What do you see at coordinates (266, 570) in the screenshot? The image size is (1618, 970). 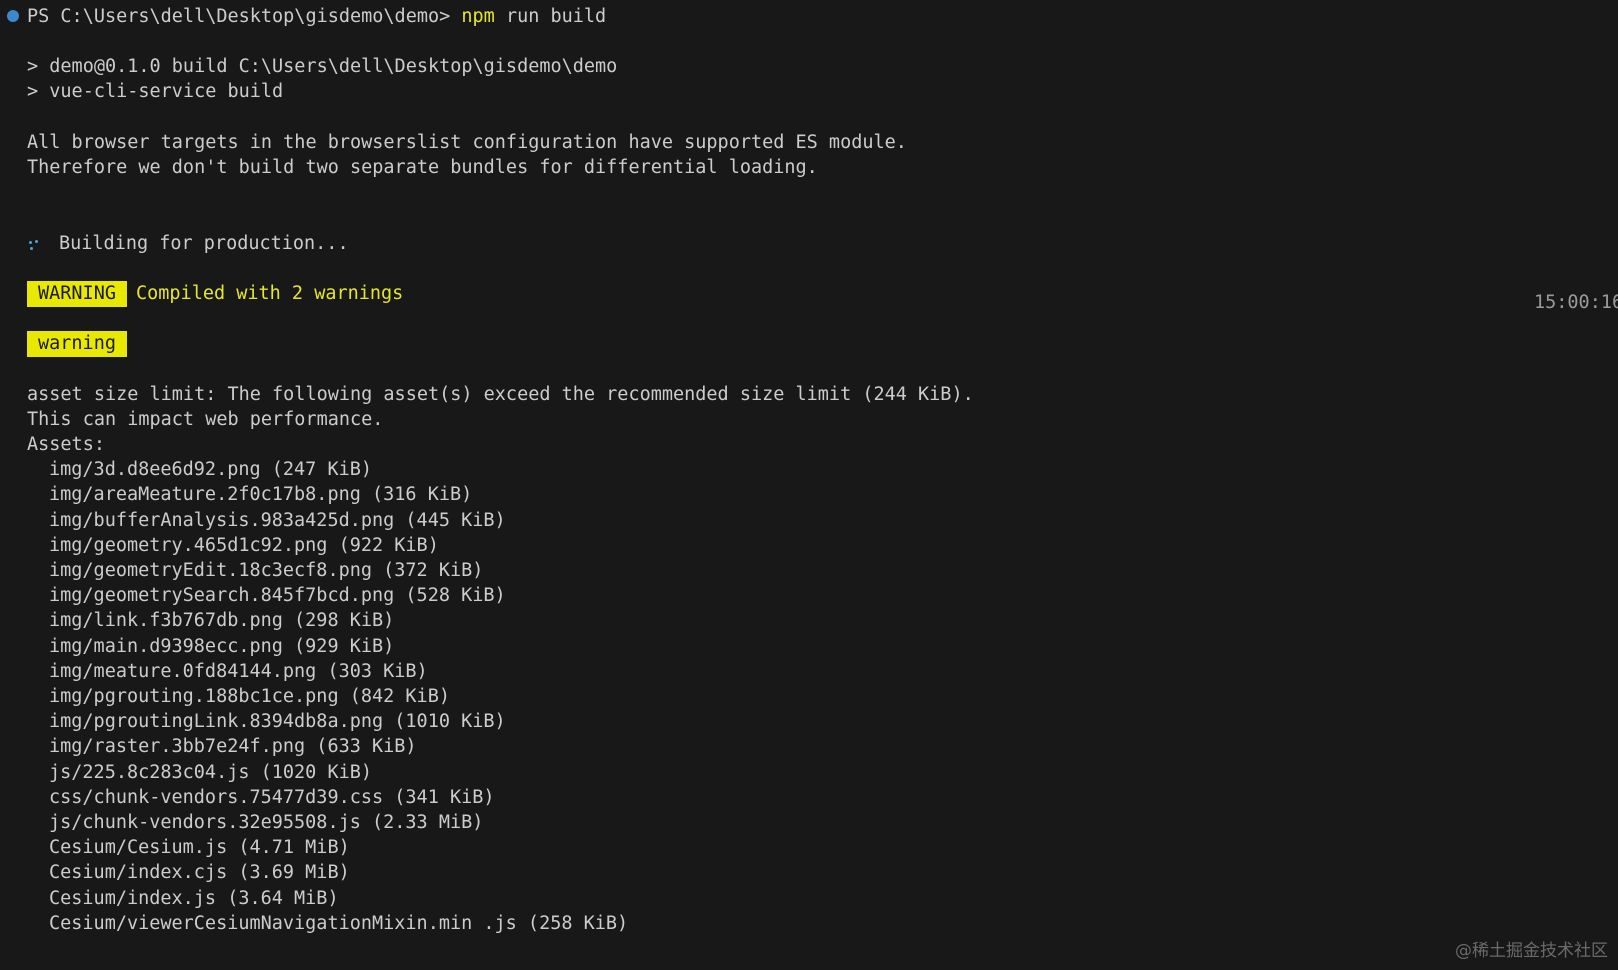 I see `asset-item: img/geometryEdit.18c3ecf8.png (372 KiB)` at bounding box center [266, 570].